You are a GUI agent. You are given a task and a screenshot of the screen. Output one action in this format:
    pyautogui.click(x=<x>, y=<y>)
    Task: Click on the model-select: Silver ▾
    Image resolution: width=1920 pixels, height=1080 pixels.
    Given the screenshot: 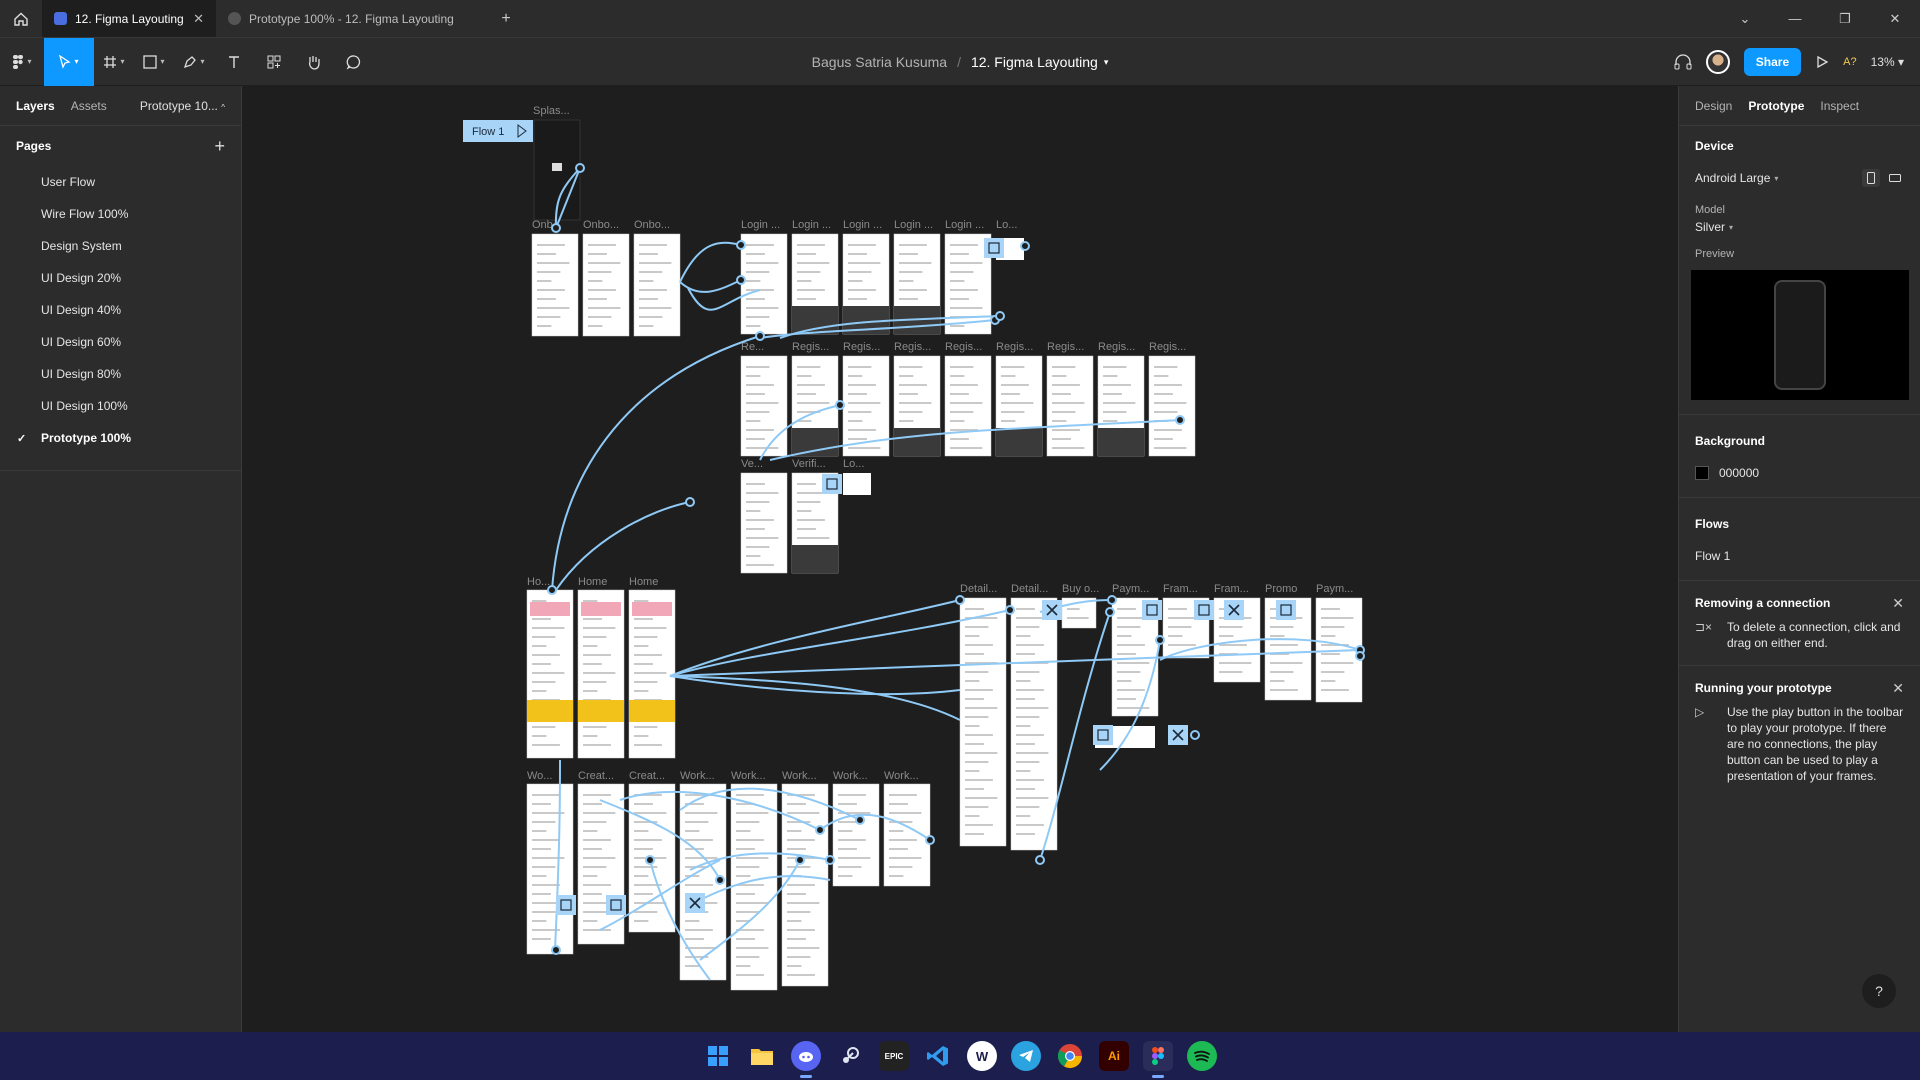 What is the action you would take?
    pyautogui.click(x=1799, y=227)
    